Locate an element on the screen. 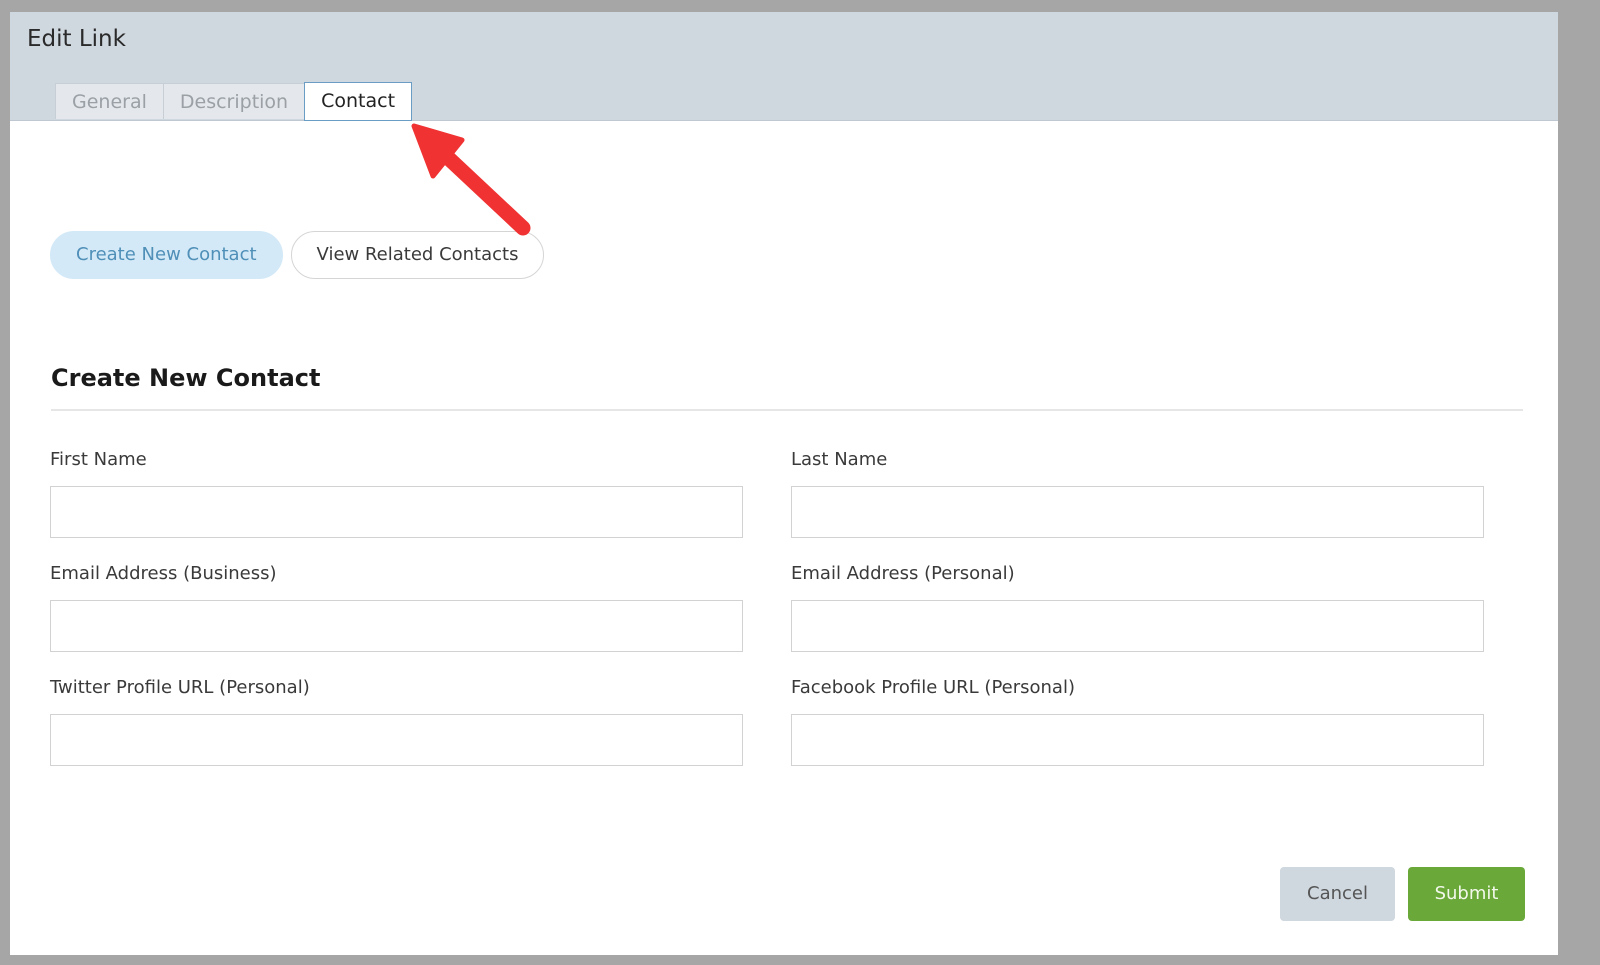 Image resolution: width=1600 pixels, height=965 pixels. twitter-url-input is located at coordinates (396, 740).